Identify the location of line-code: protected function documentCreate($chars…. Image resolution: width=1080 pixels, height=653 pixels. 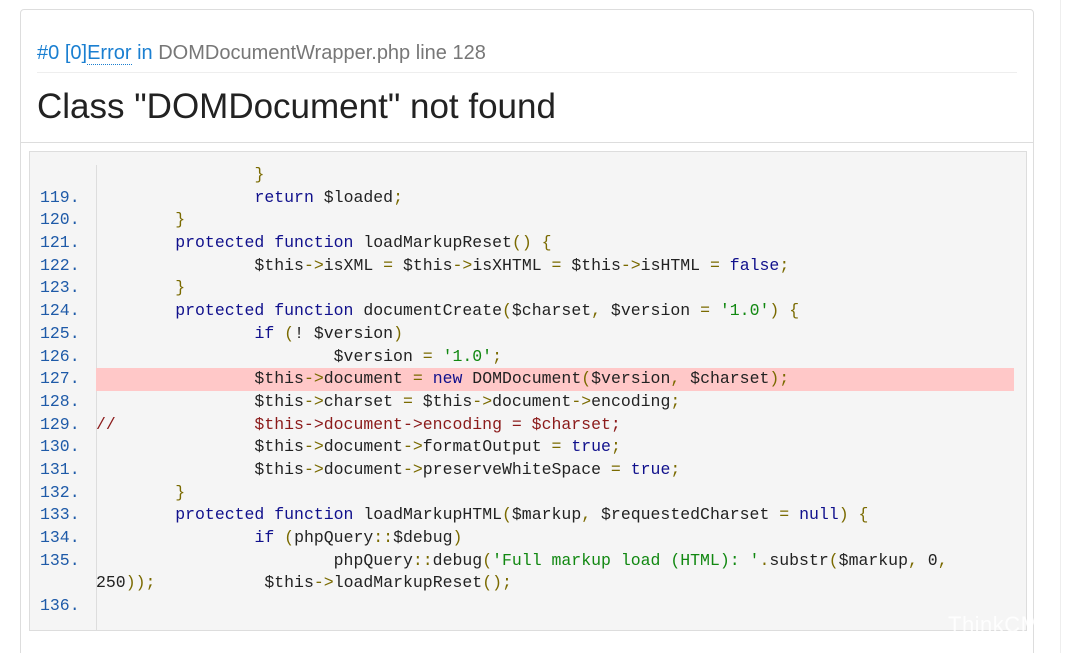
(487, 311).